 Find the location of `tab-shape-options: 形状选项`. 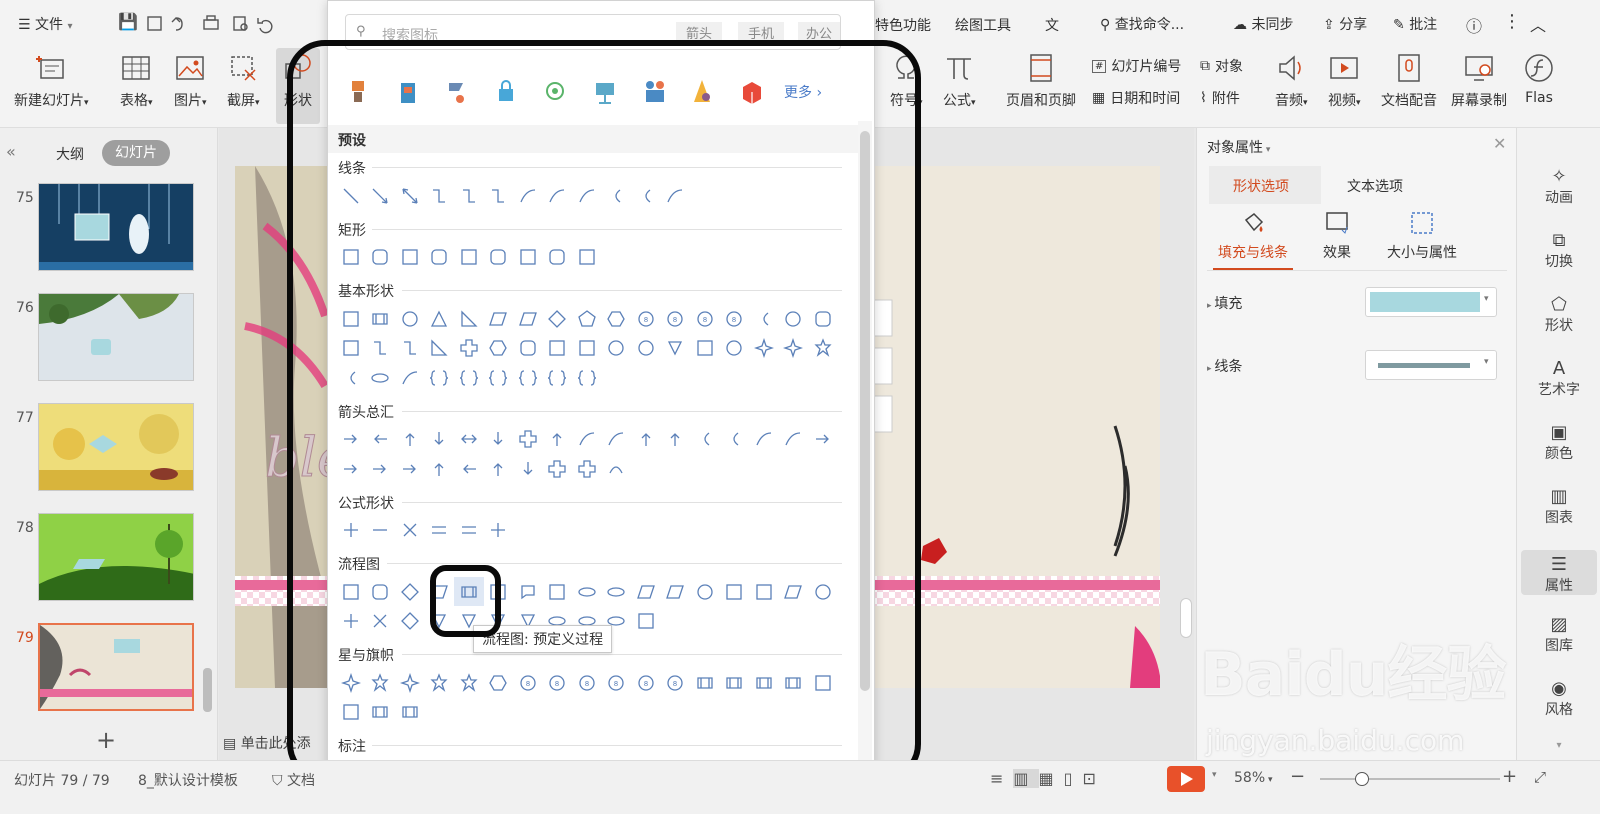

tab-shape-options: 形状选项 is located at coordinates (1265, 185).